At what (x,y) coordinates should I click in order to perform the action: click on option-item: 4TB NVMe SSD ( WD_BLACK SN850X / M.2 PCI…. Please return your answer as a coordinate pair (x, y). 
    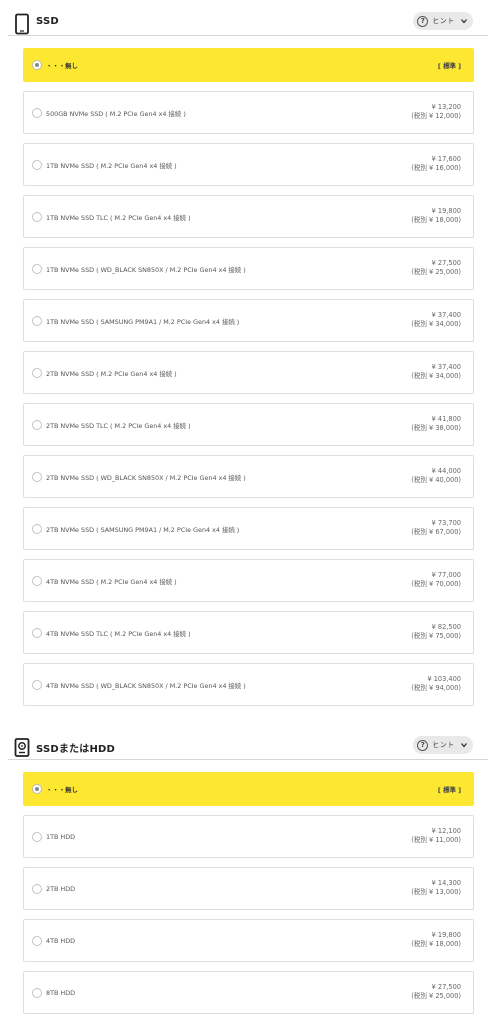
    Looking at the image, I should click on (248, 684).